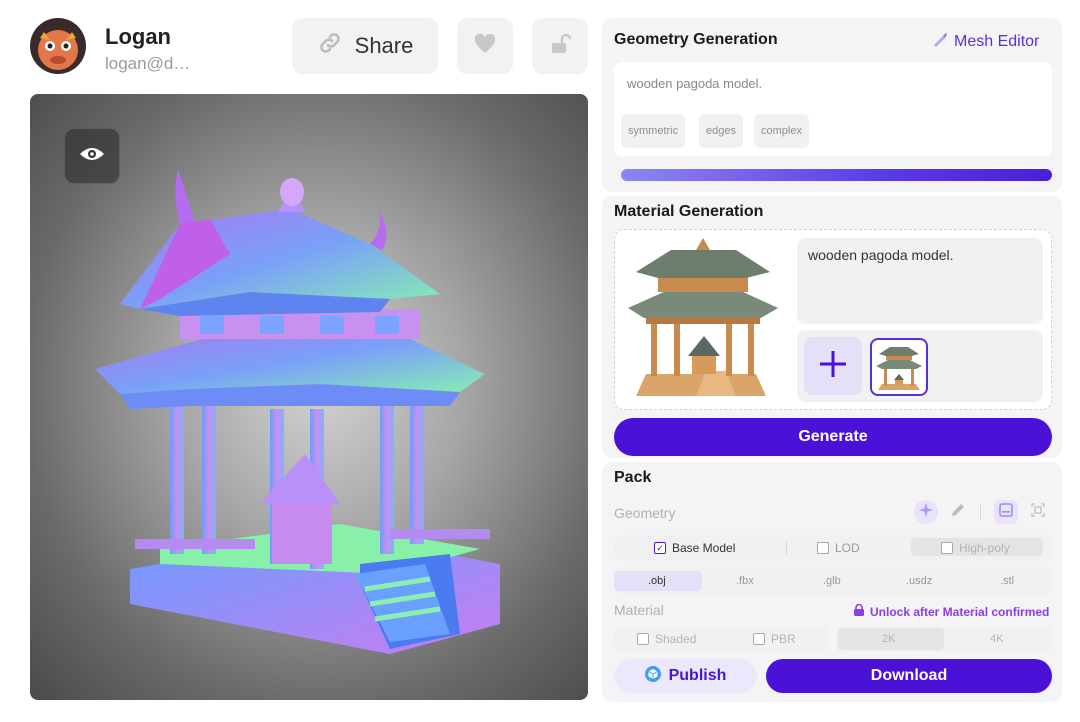 This screenshot has height=722, width=1080. I want to click on option-base-model: ✓ Base Model, so click(694, 548).